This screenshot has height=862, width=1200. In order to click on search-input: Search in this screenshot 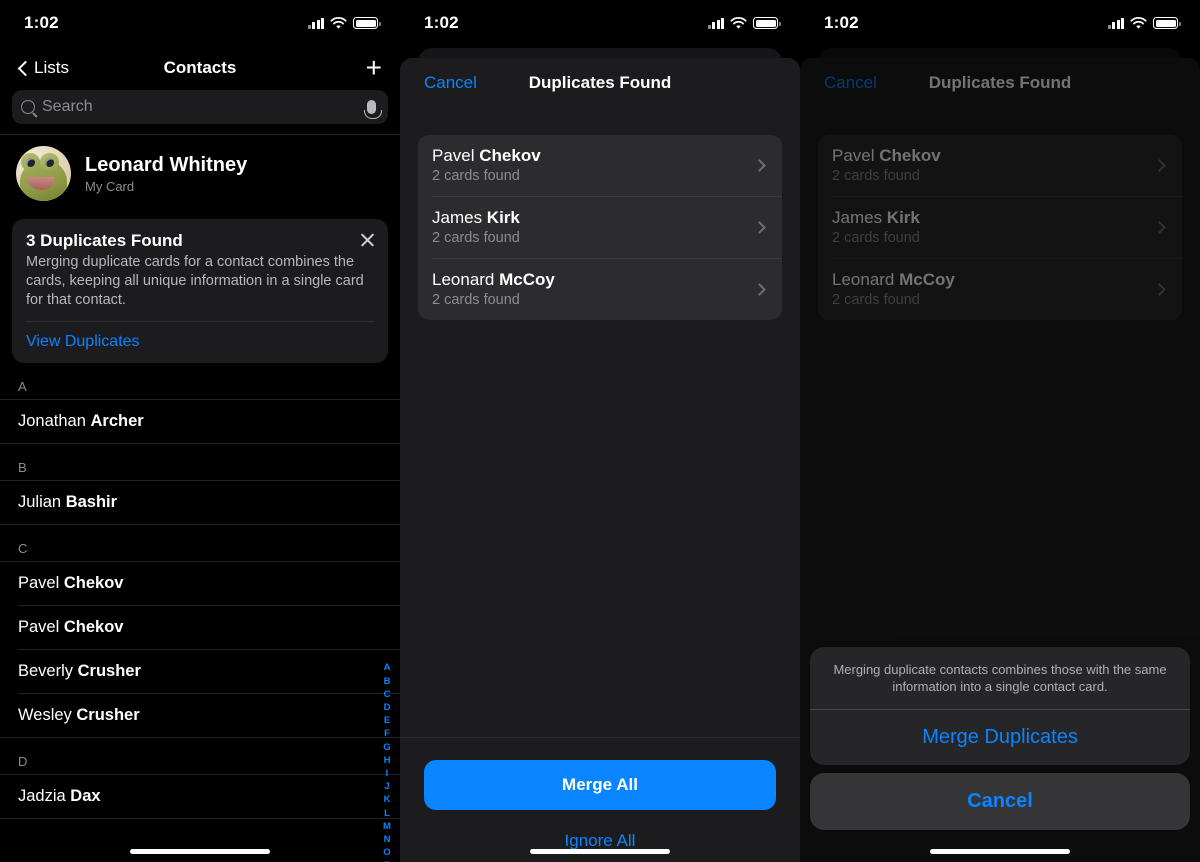, I will do `click(200, 107)`.